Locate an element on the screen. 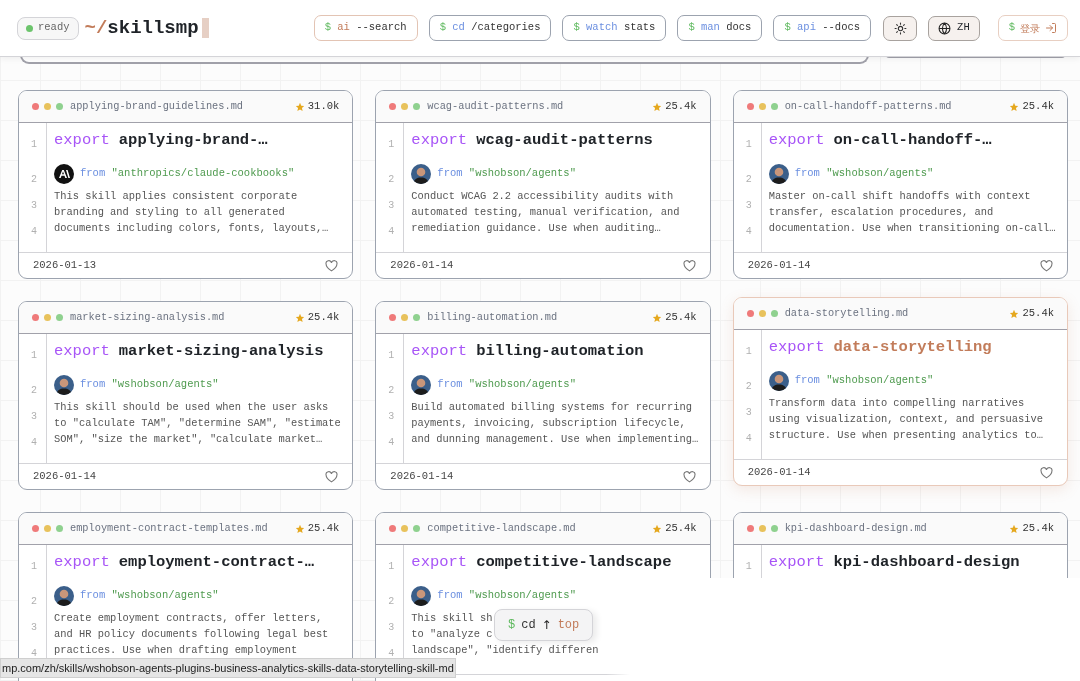 Image resolution: width=1080 pixels, height=681 pixels. file-name: market-sizing-analysis.md is located at coordinates (147, 317).